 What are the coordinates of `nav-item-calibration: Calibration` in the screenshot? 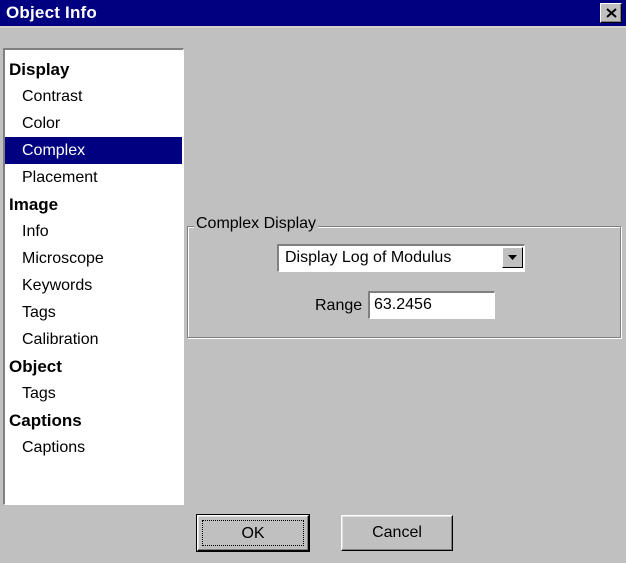 It's located at (93, 339).